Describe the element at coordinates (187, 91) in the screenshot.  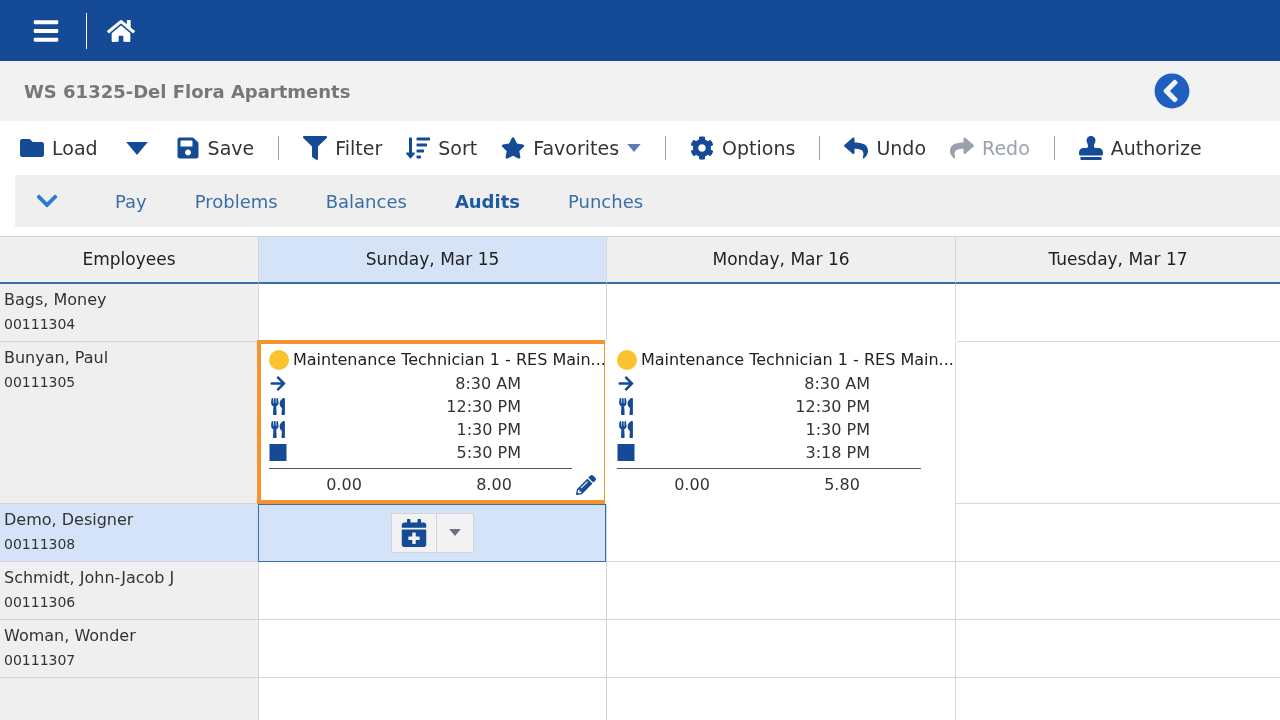
I see `page-title: WS 61325-Del Flora Apartments` at that location.